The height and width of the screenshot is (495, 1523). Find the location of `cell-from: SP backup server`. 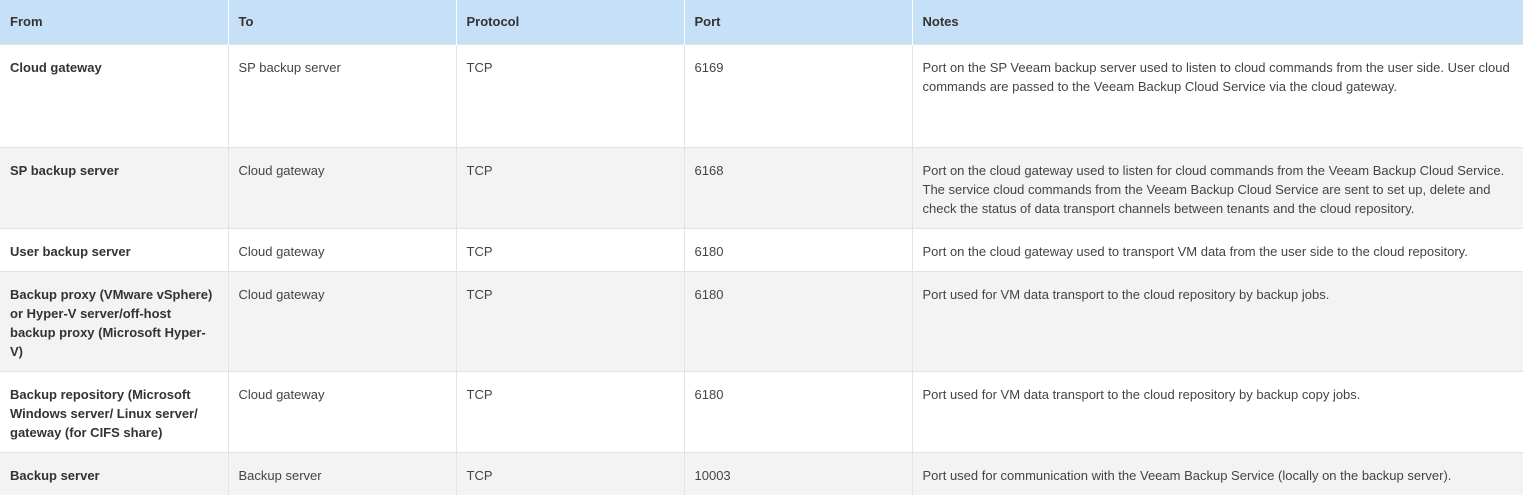

cell-from: SP backup server is located at coordinates (114, 187).